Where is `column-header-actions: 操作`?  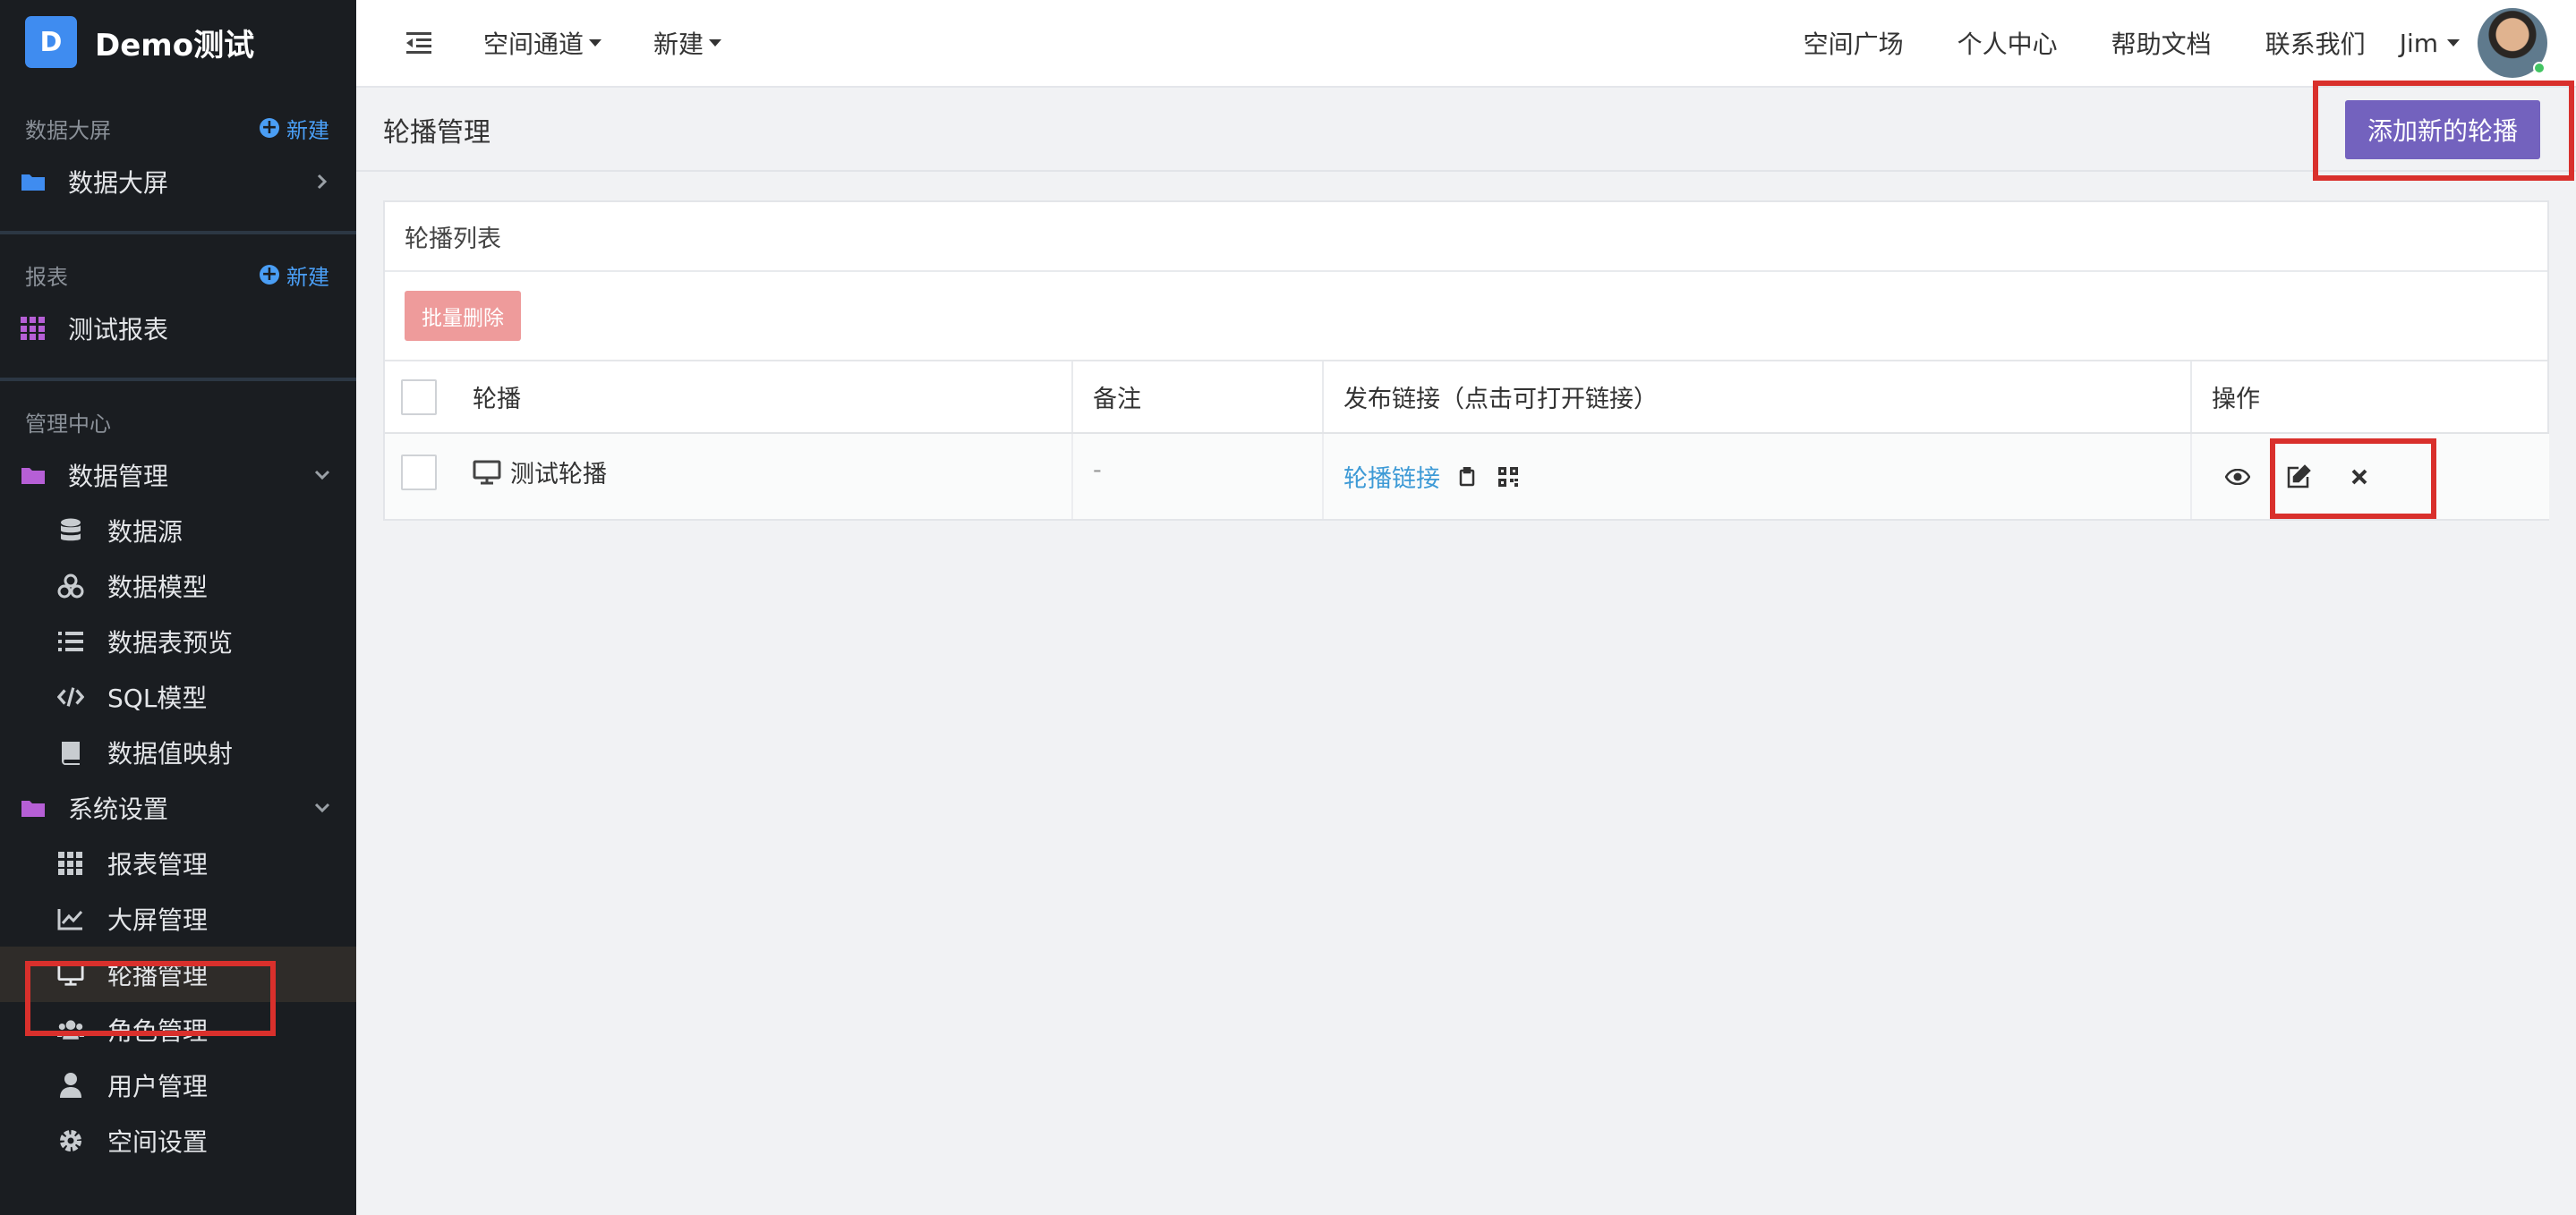
column-header-actions: 操作 is located at coordinates (2370, 398).